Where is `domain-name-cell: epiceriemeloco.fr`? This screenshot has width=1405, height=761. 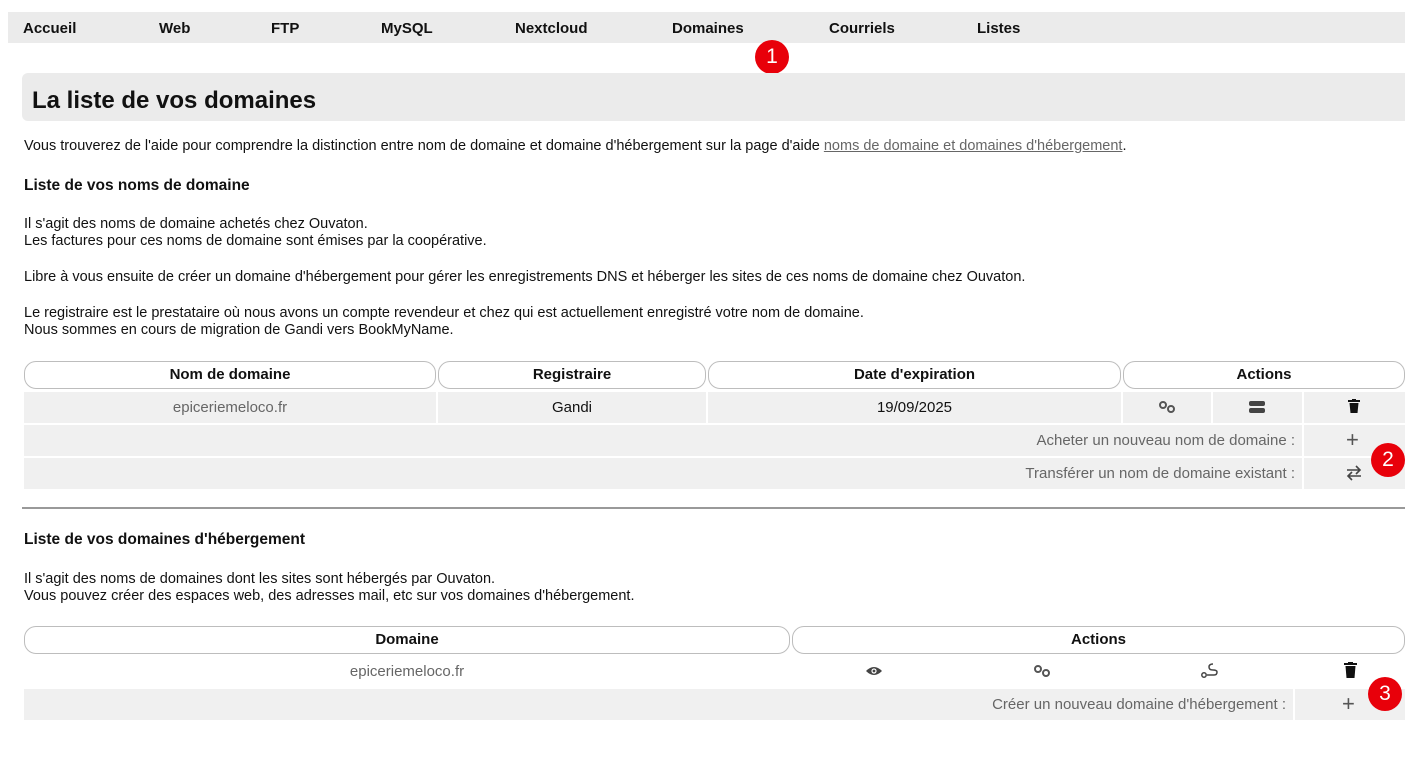 domain-name-cell: epiceriemeloco.fr is located at coordinates (230, 407).